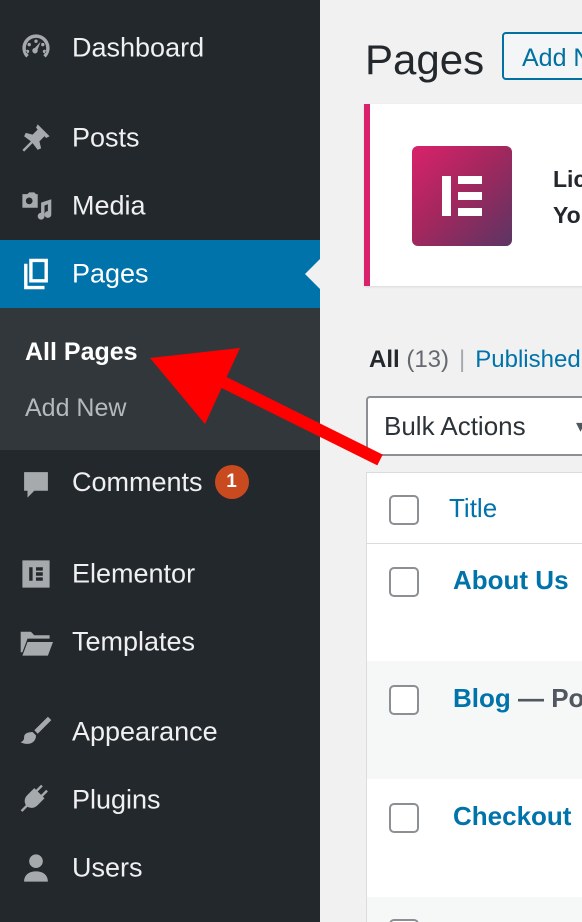 The image size is (582, 922). I want to click on sidebar-item-comments: Comments 1, so click(160, 484).